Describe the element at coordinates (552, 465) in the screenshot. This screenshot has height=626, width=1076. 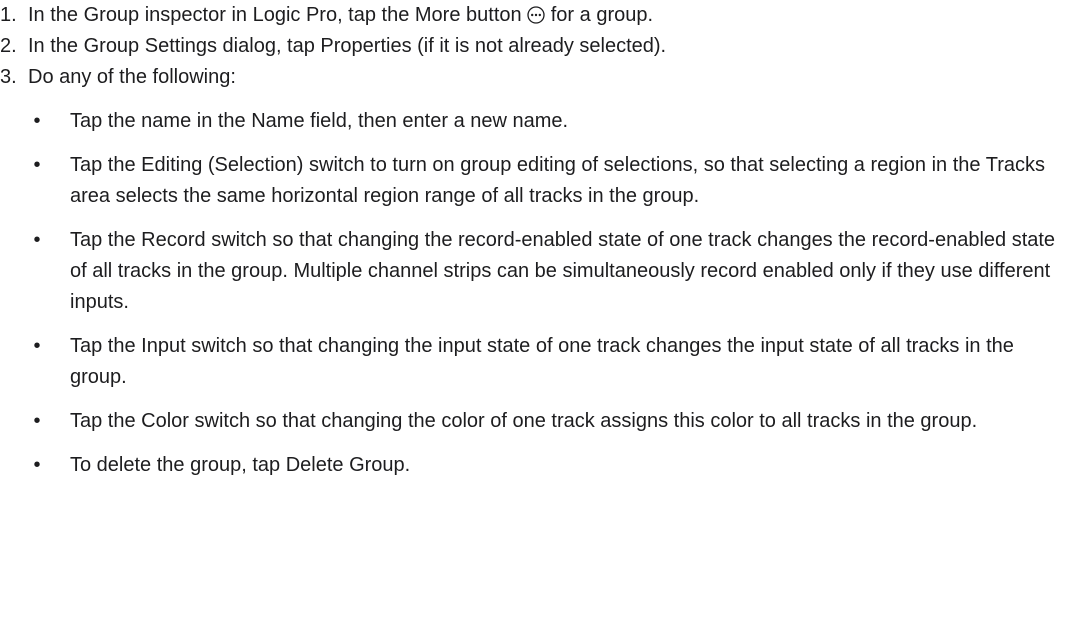
I see `bullet-item-delete-group: • To delete the group, tap Delete Group.` at that location.